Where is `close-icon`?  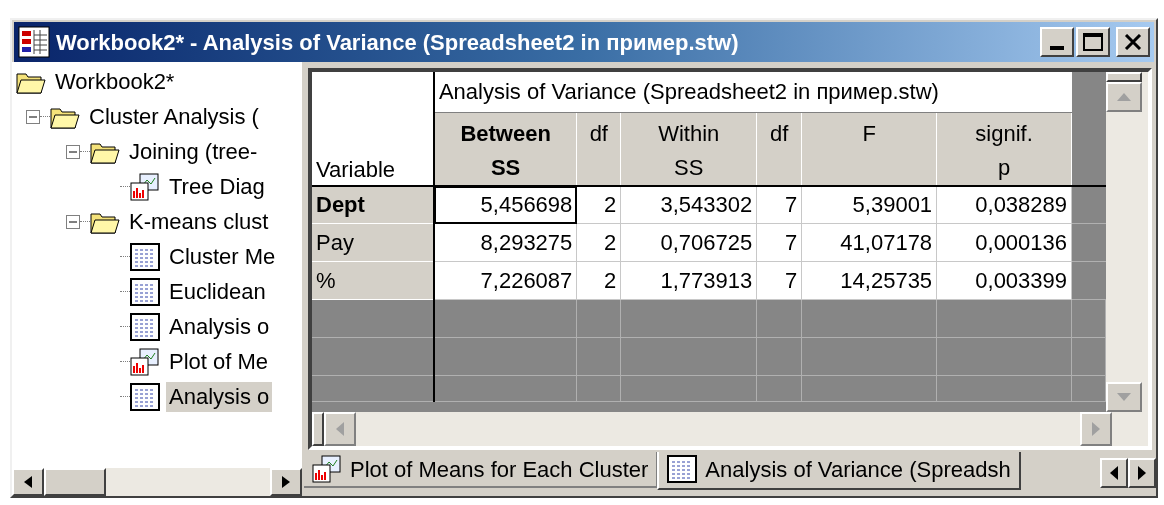
close-icon is located at coordinates (1133, 42).